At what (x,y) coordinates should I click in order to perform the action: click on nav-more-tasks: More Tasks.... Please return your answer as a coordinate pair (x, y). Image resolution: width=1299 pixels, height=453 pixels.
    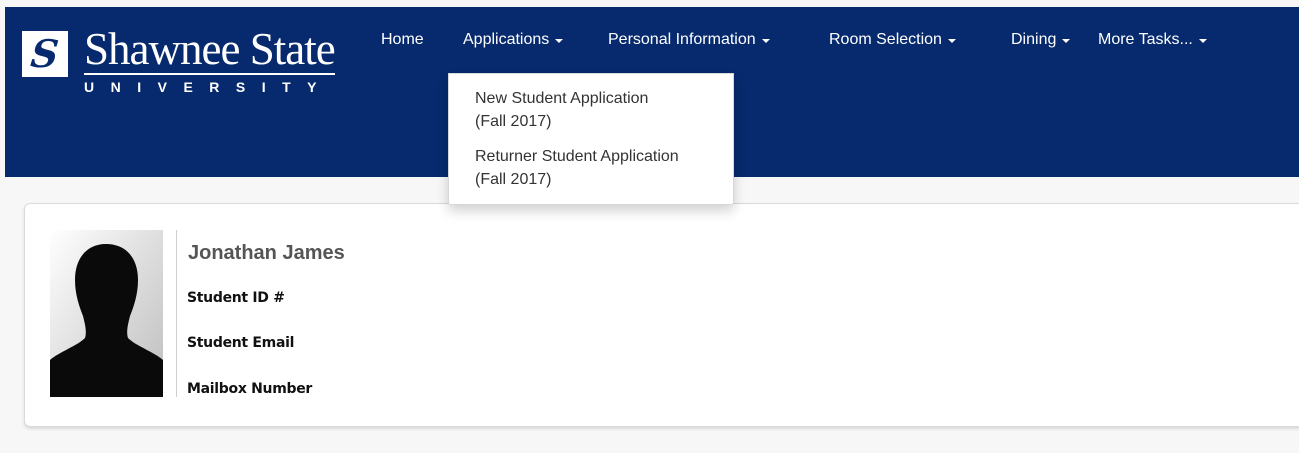
    Looking at the image, I should click on (1152, 40).